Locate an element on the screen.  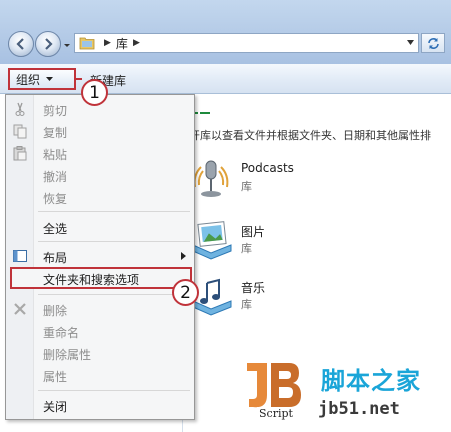
menu-item-folder-search-options: 文件夹和搜索选项 is located at coordinates (101, 278).